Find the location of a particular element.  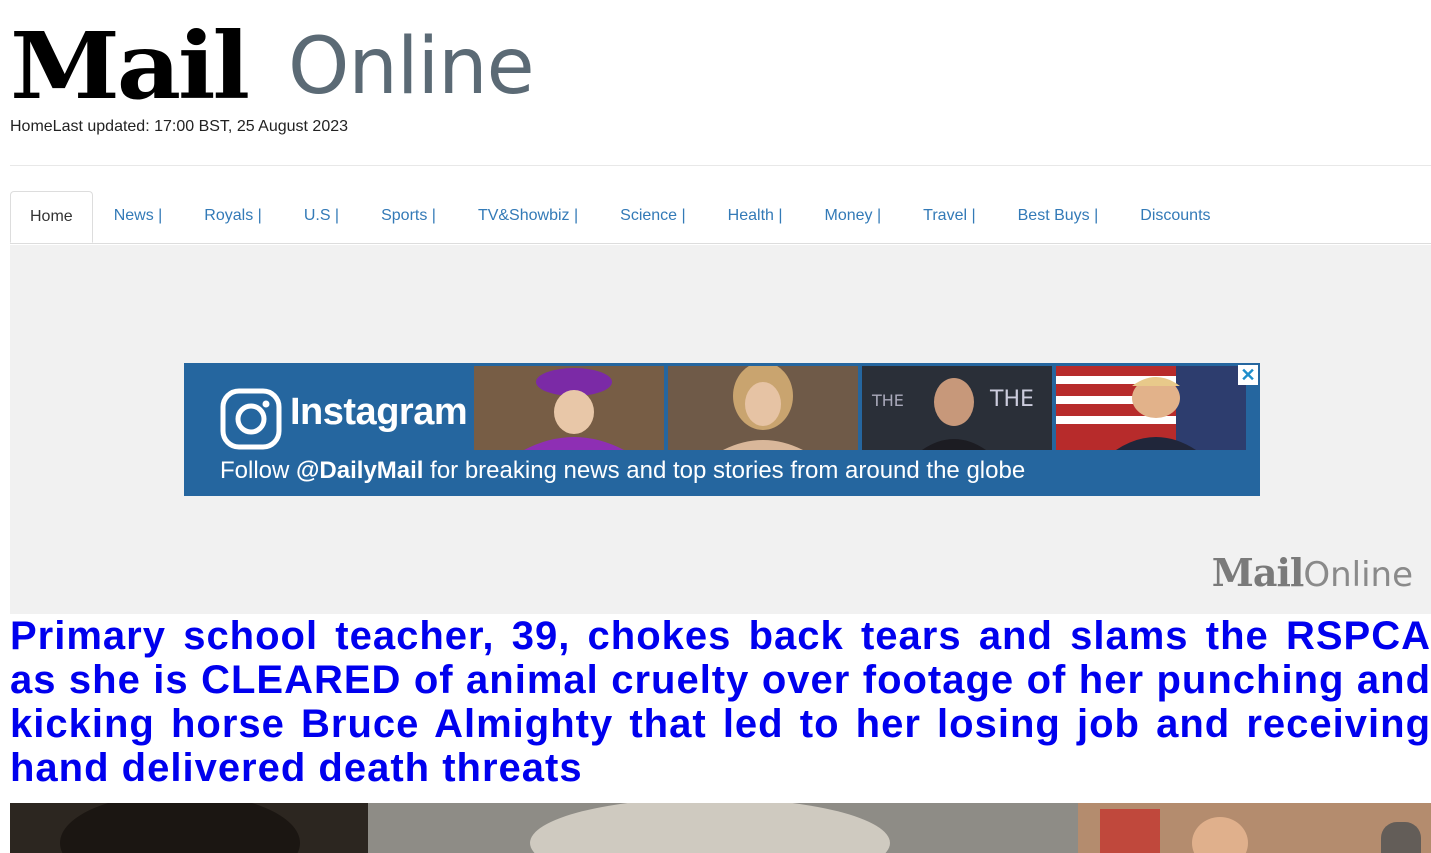

ad-photo-politician is located at coordinates (1151, 408).